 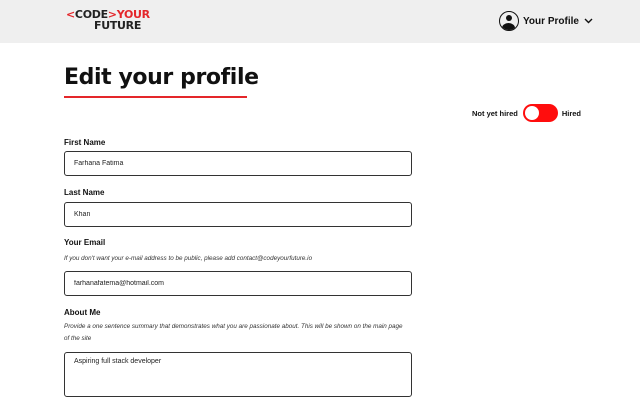 What do you see at coordinates (531, 113) in the screenshot?
I see `toggle-knob` at bounding box center [531, 113].